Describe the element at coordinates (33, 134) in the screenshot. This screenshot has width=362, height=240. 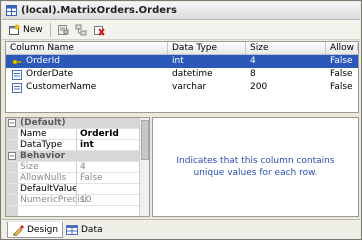
I see `property-label: Name` at that location.